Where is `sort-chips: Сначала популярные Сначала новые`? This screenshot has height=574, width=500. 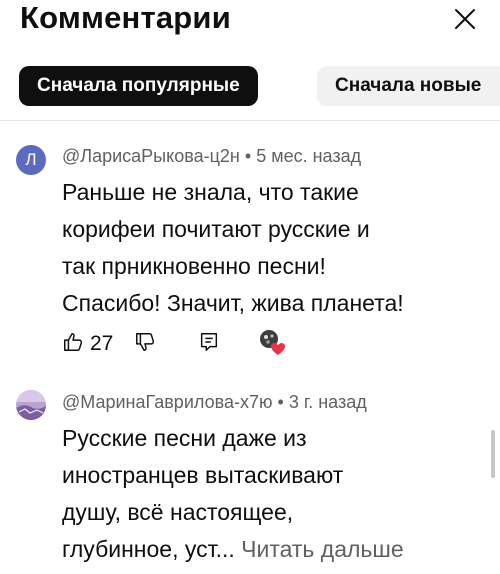
sort-chips: Сначала популярные Сначала новые is located at coordinates (250, 86).